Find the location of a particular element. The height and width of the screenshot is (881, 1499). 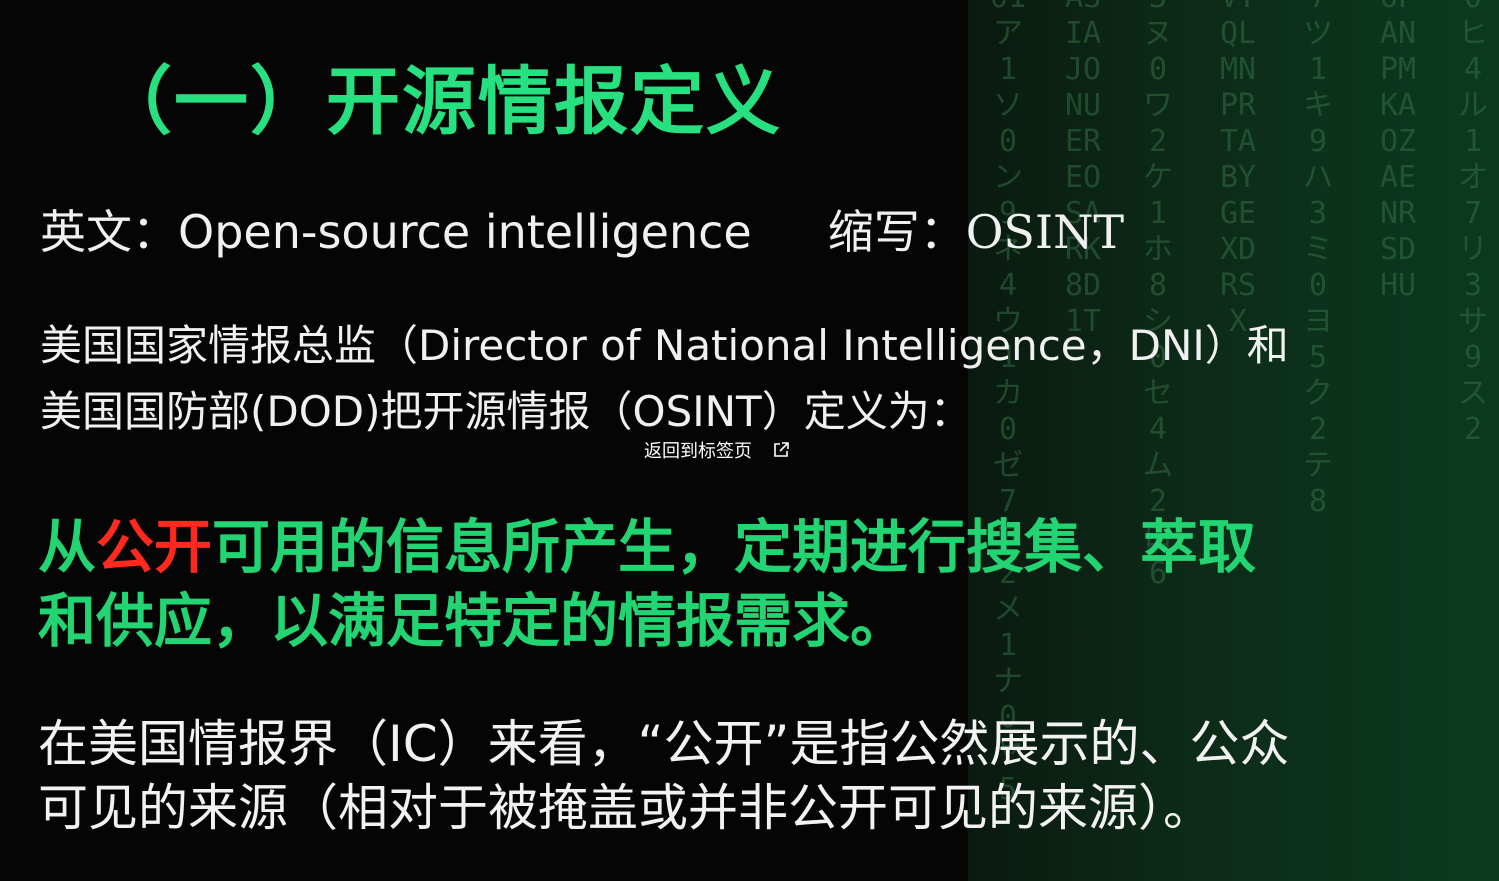

definition-highlight: 公开 is located at coordinates (154, 547).